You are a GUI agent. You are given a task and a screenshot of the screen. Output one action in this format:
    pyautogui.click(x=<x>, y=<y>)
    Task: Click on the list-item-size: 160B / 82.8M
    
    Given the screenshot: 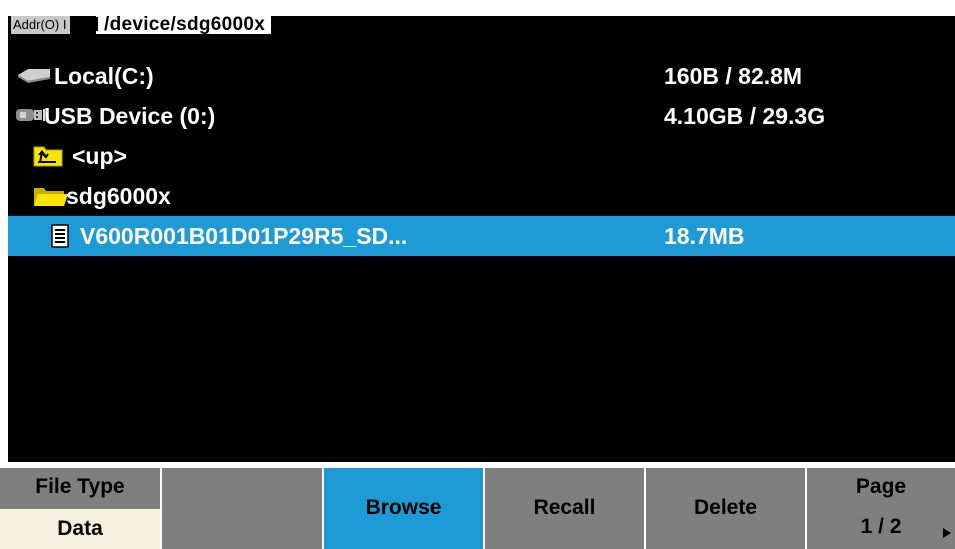 What is the action you would take?
    pyautogui.click(x=733, y=76)
    